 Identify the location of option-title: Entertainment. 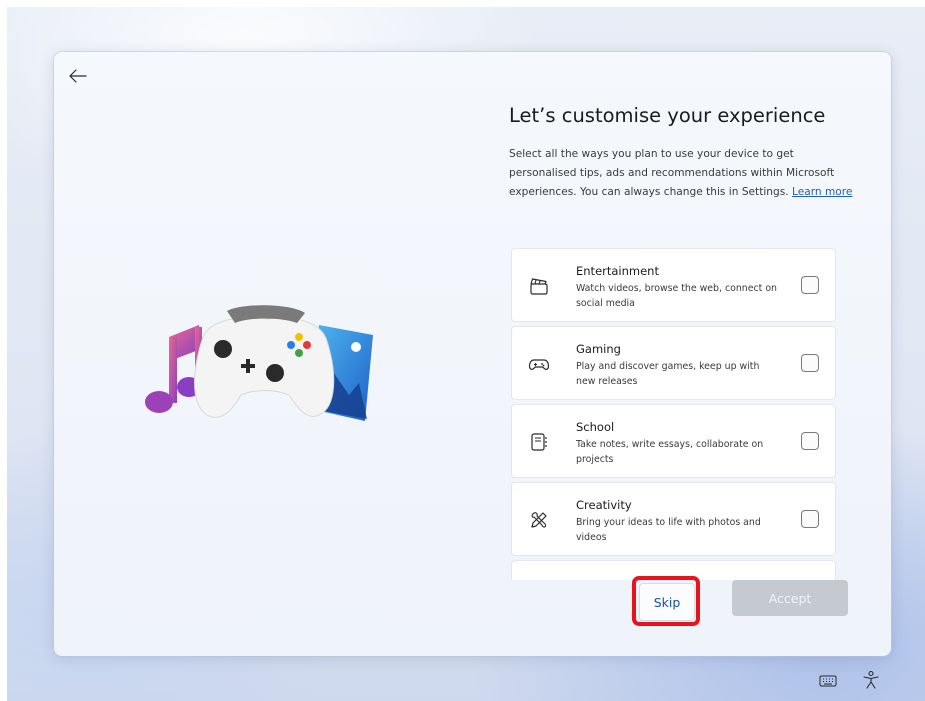
(617, 271).